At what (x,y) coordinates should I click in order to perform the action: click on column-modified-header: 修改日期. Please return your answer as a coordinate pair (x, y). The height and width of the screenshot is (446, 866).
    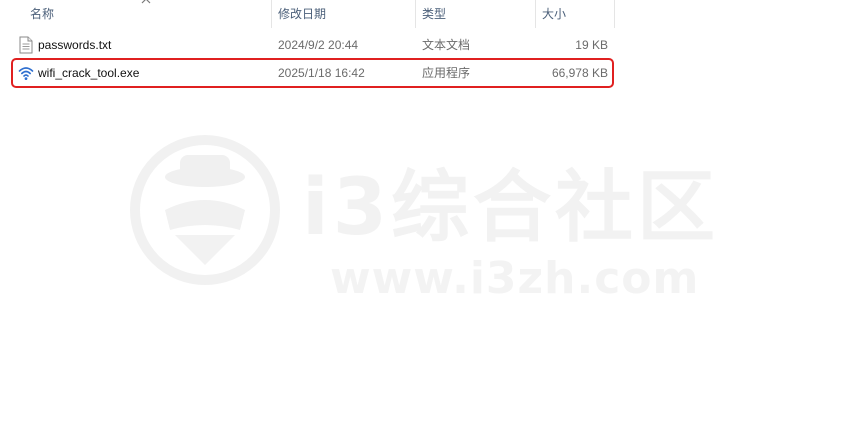
    Looking at the image, I should click on (302, 14).